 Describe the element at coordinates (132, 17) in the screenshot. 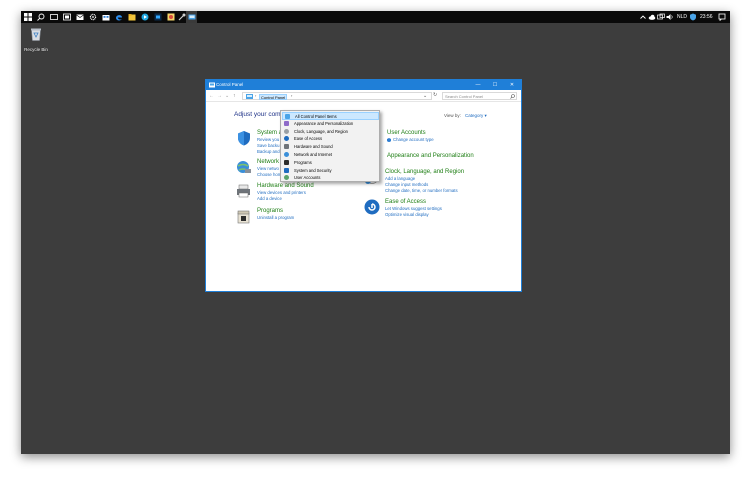

I see `file-explorer-icon` at that location.